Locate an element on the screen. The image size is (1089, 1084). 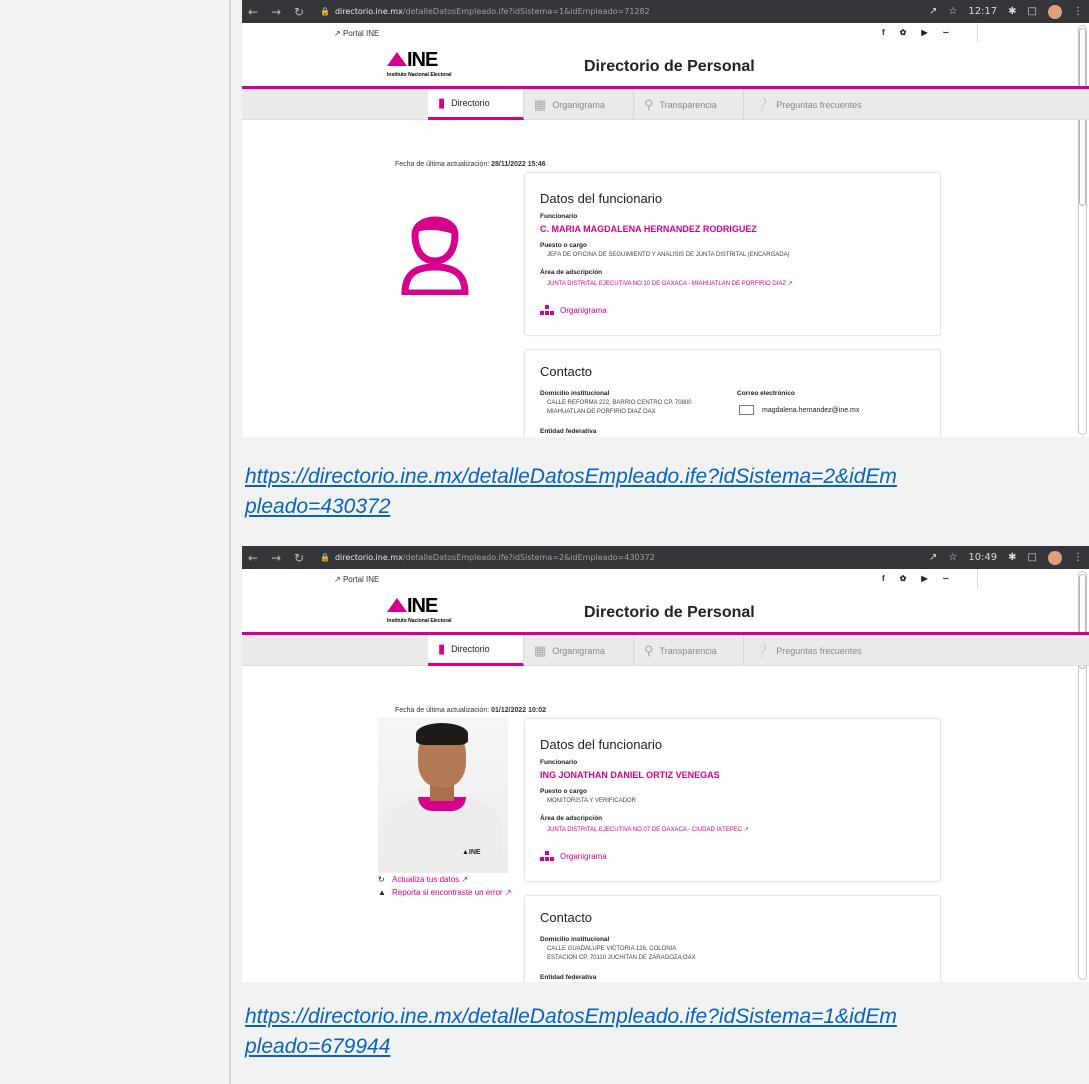
puesto-value: MONITORISTA Y VERIFICADOR is located at coordinates (591, 801).